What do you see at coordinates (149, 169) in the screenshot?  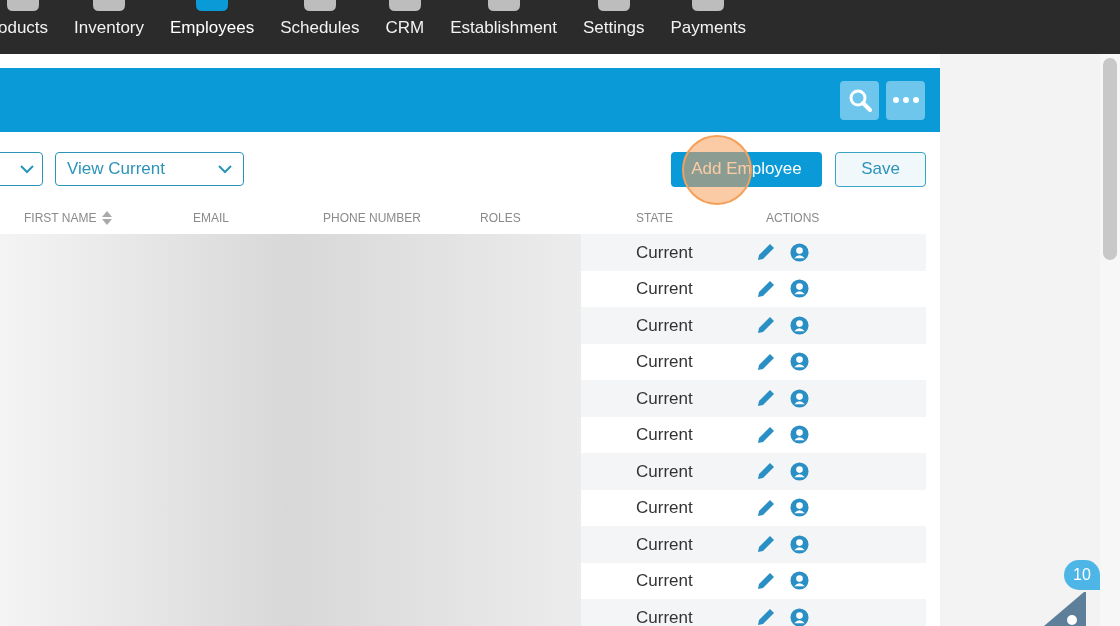 I see `dropdown: View Current` at bounding box center [149, 169].